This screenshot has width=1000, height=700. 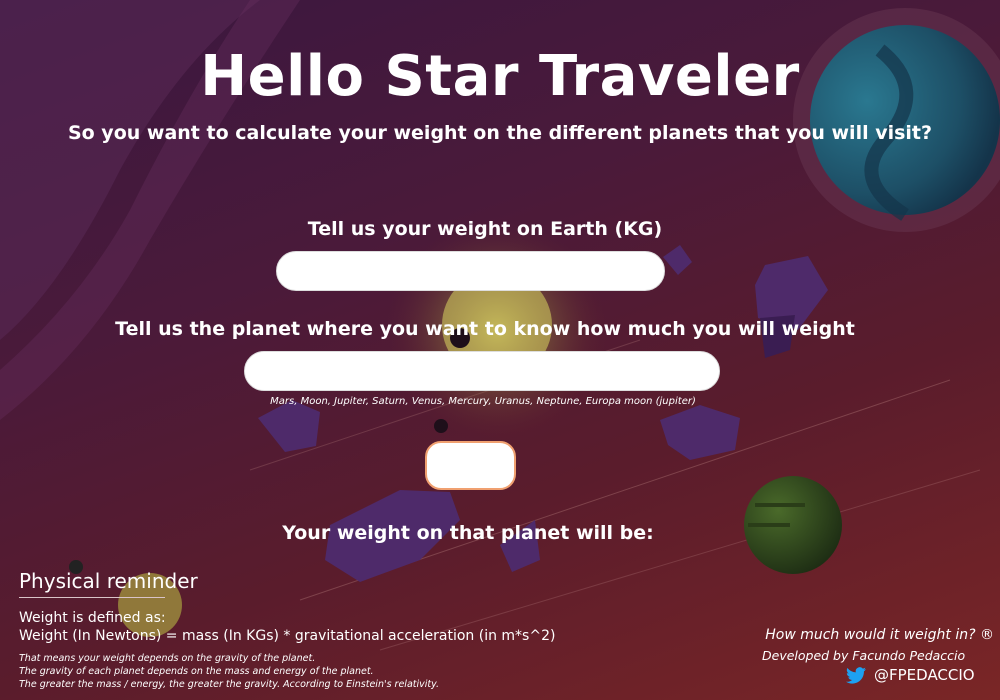 I want to click on earth-weight-input, so click(x=470, y=271).